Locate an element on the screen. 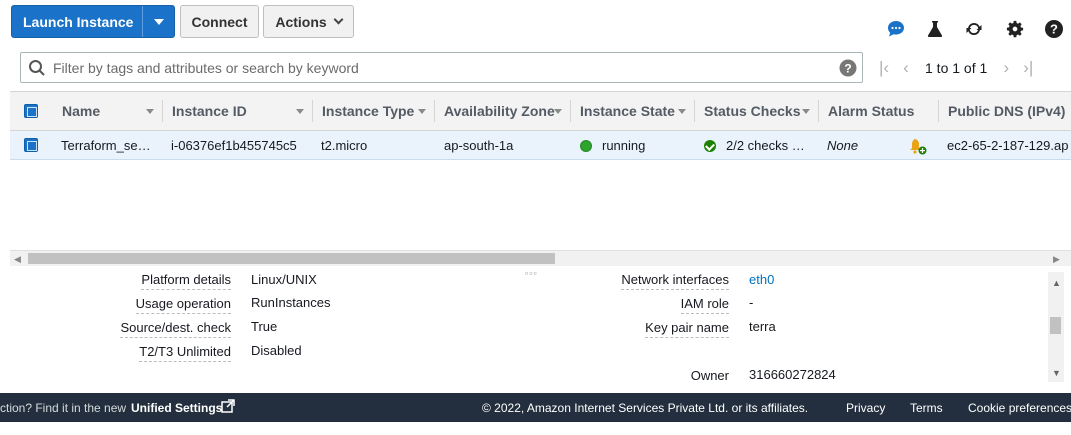 This screenshot has width=1071, height=435. last-page-icon: ›| is located at coordinates (1028, 68).